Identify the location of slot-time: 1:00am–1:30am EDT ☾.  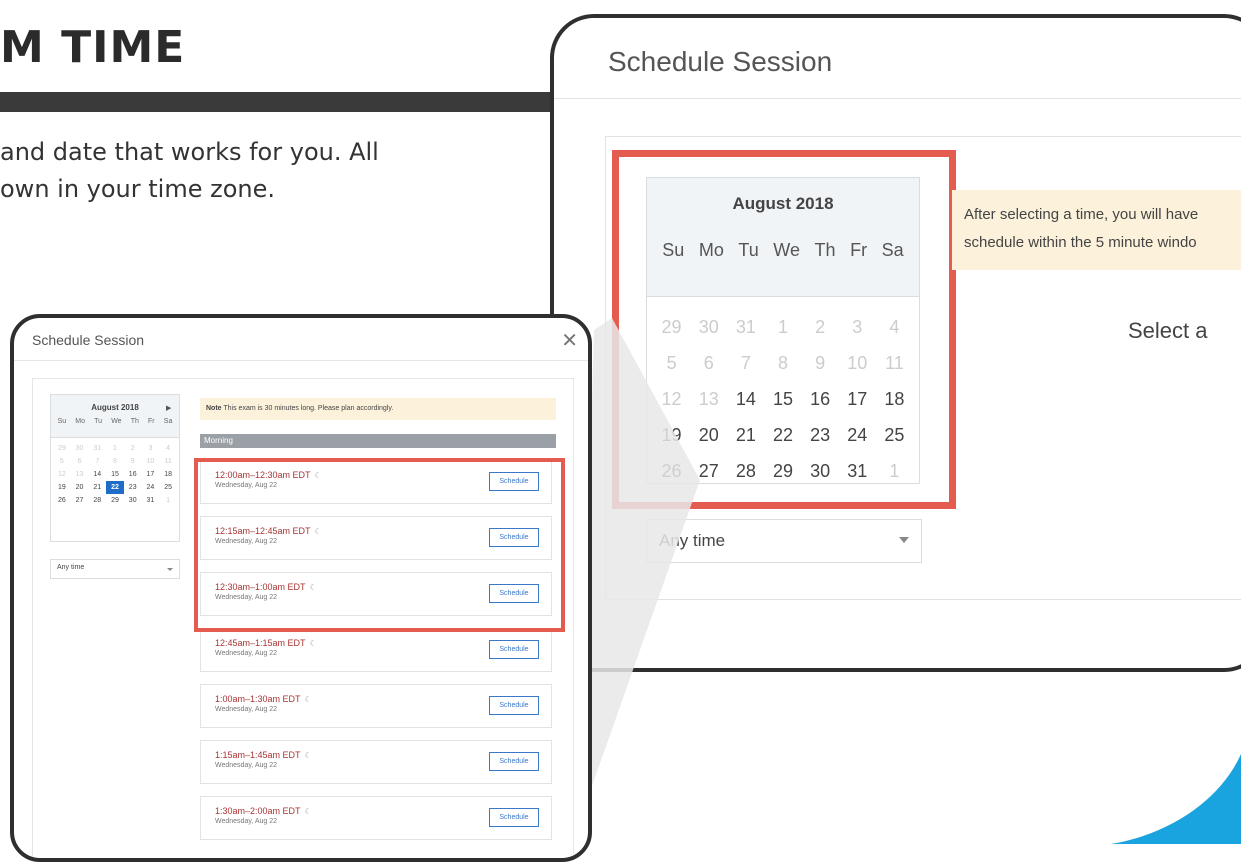
(263, 699).